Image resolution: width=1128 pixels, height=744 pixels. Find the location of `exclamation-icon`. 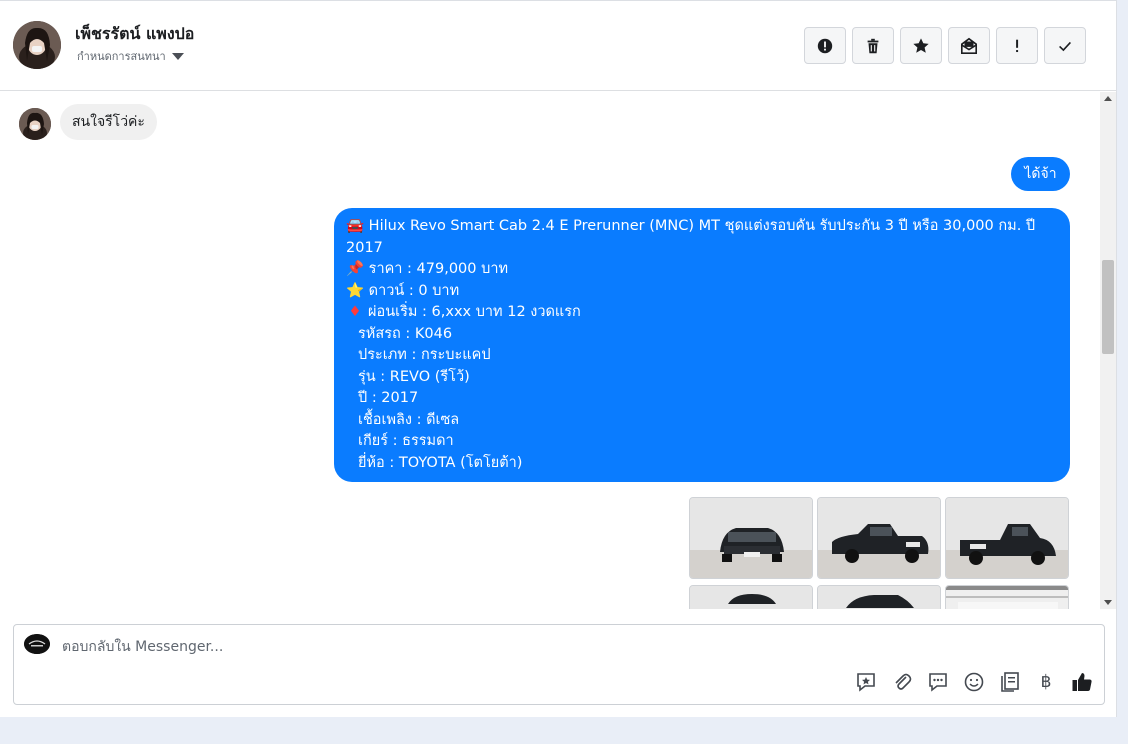

exclamation-icon is located at coordinates (1017, 45).